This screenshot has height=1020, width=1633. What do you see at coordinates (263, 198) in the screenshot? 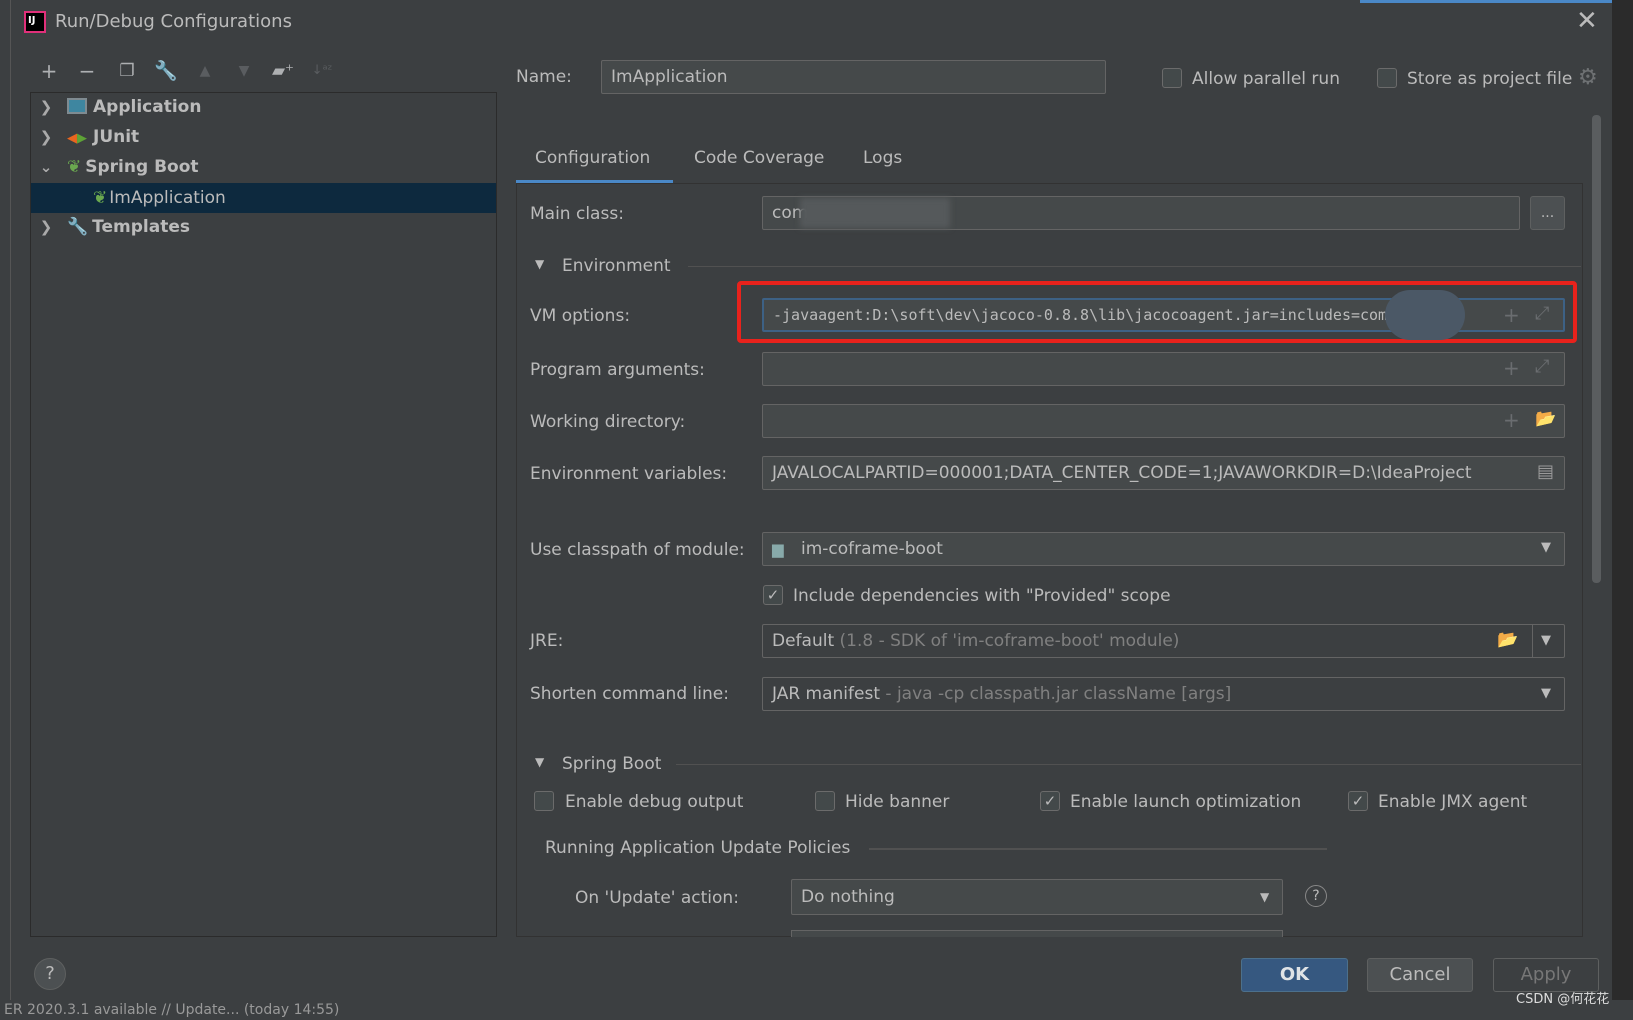
I see `tree-item-imapplication: ❦ ImApplication` at bounding box center [263, 198].